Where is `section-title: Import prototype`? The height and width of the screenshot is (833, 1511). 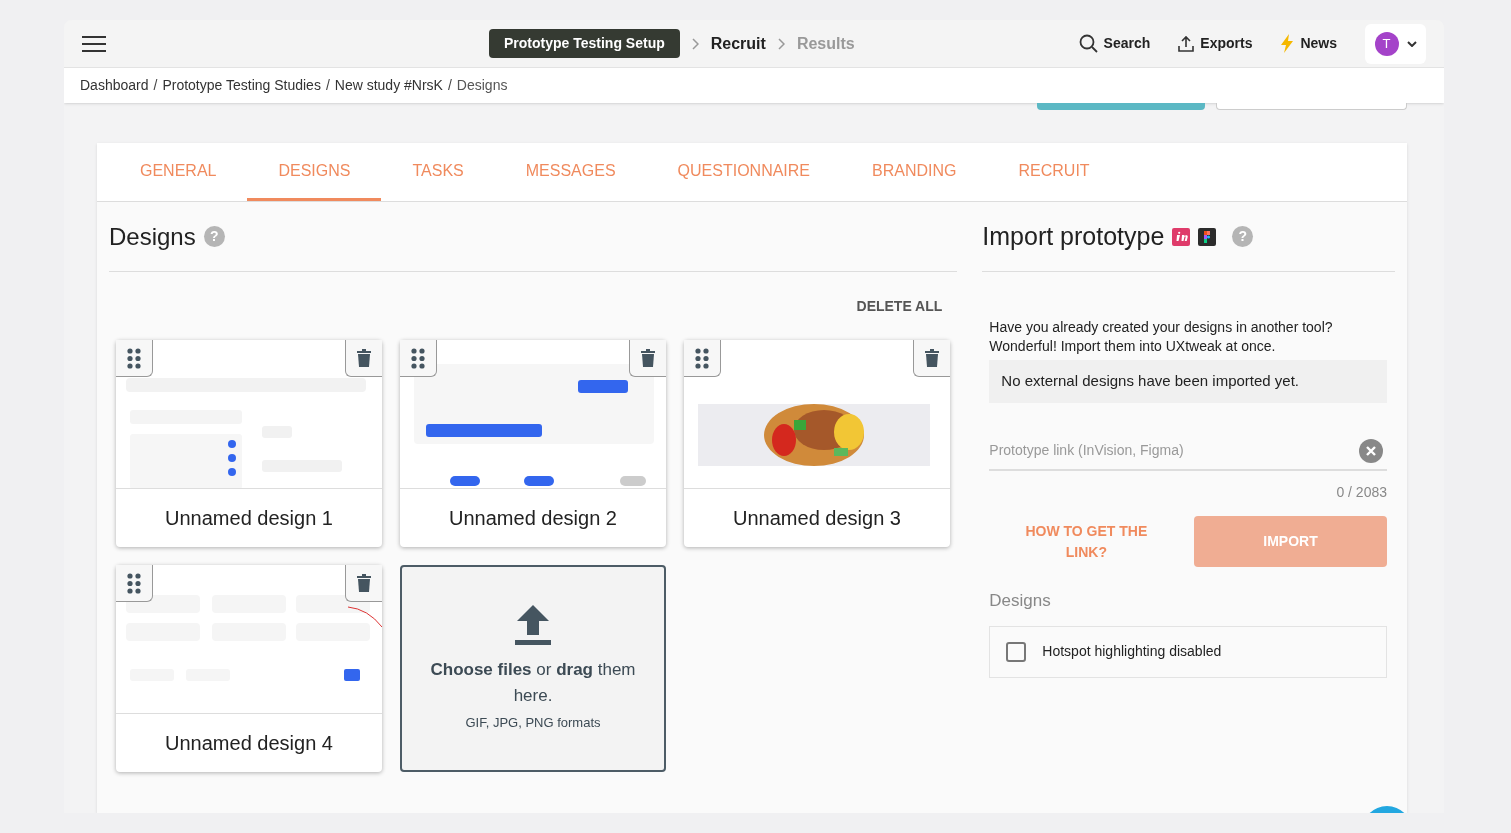 section-title: Import prototype is located at coordinates (1073, 236).